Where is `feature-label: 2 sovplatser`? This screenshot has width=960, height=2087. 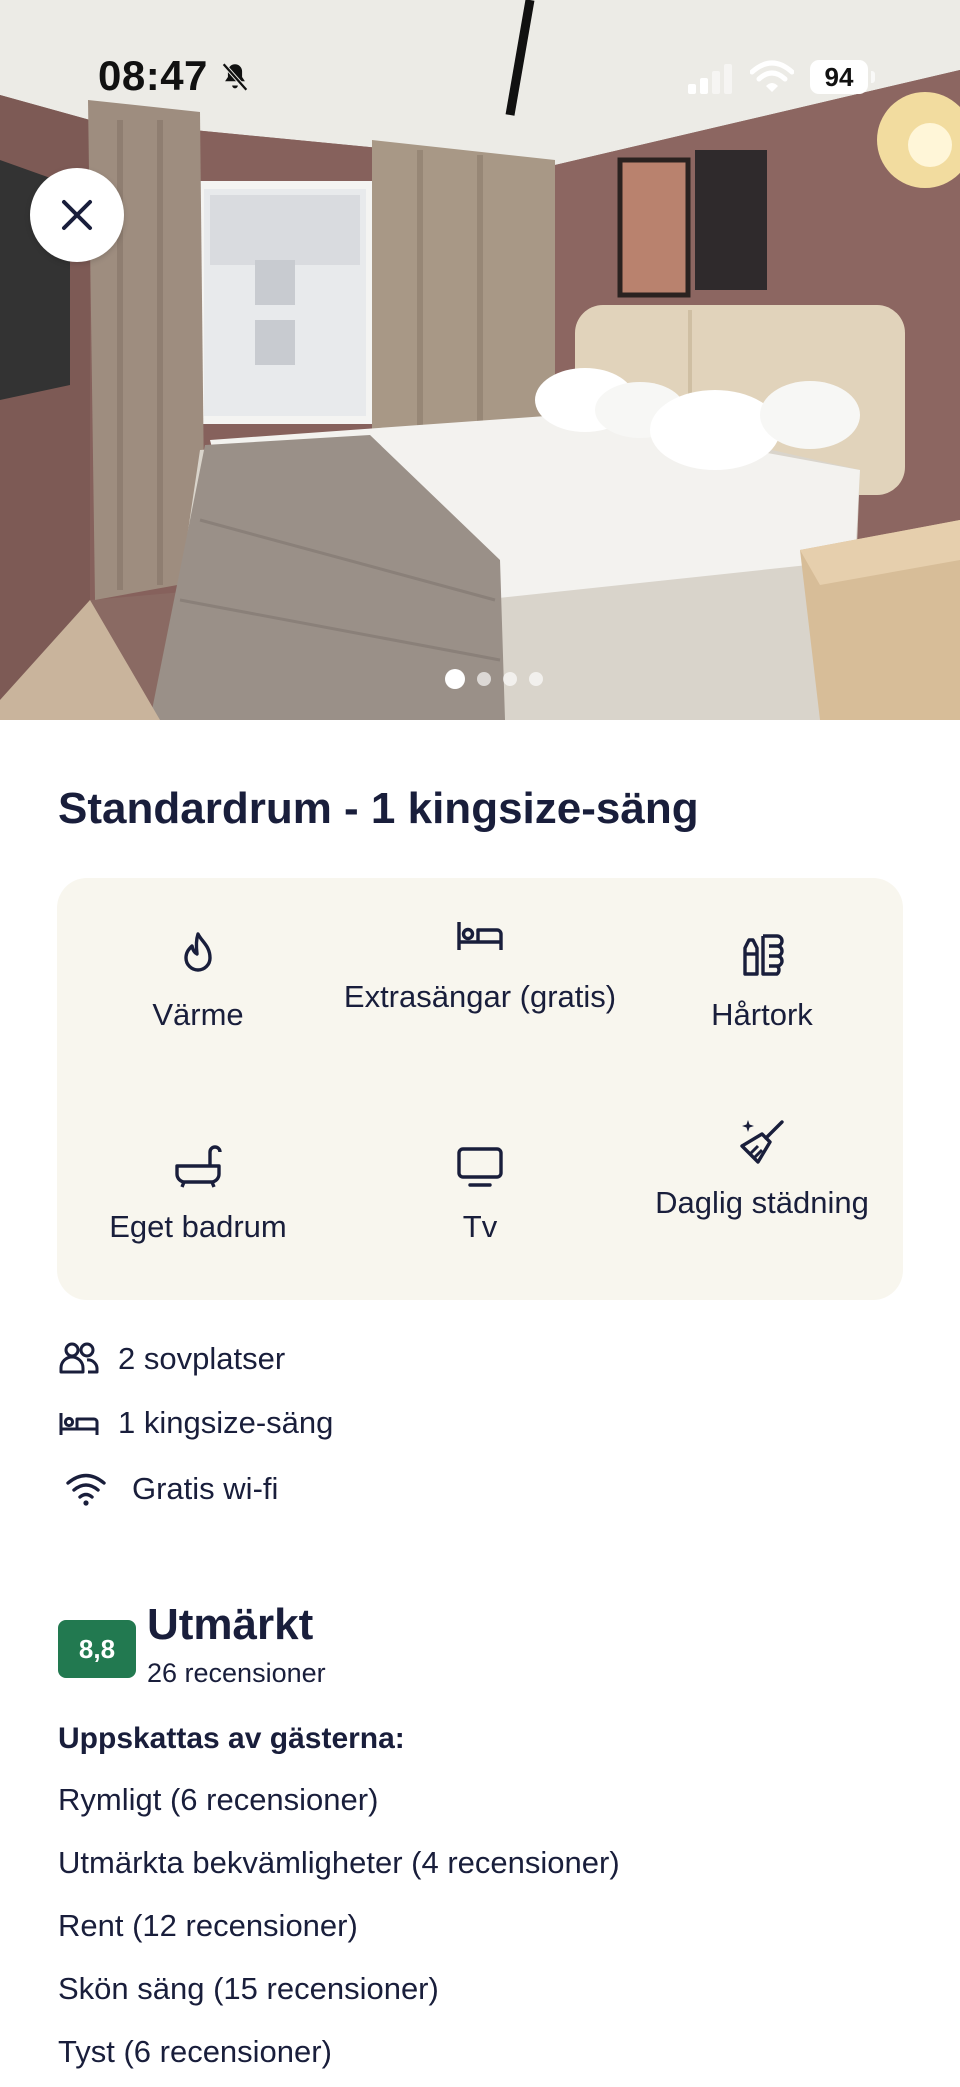
feature-label: 2 sovplatser is located at coordinates (202, 1358).